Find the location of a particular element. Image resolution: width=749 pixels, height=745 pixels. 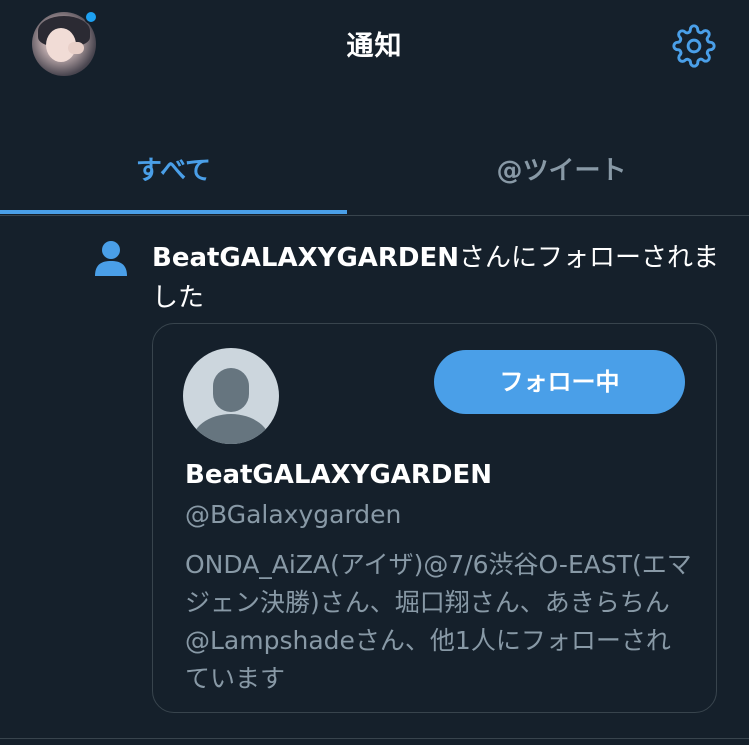

tab-all: すべて is located at coordinates (173, 177).